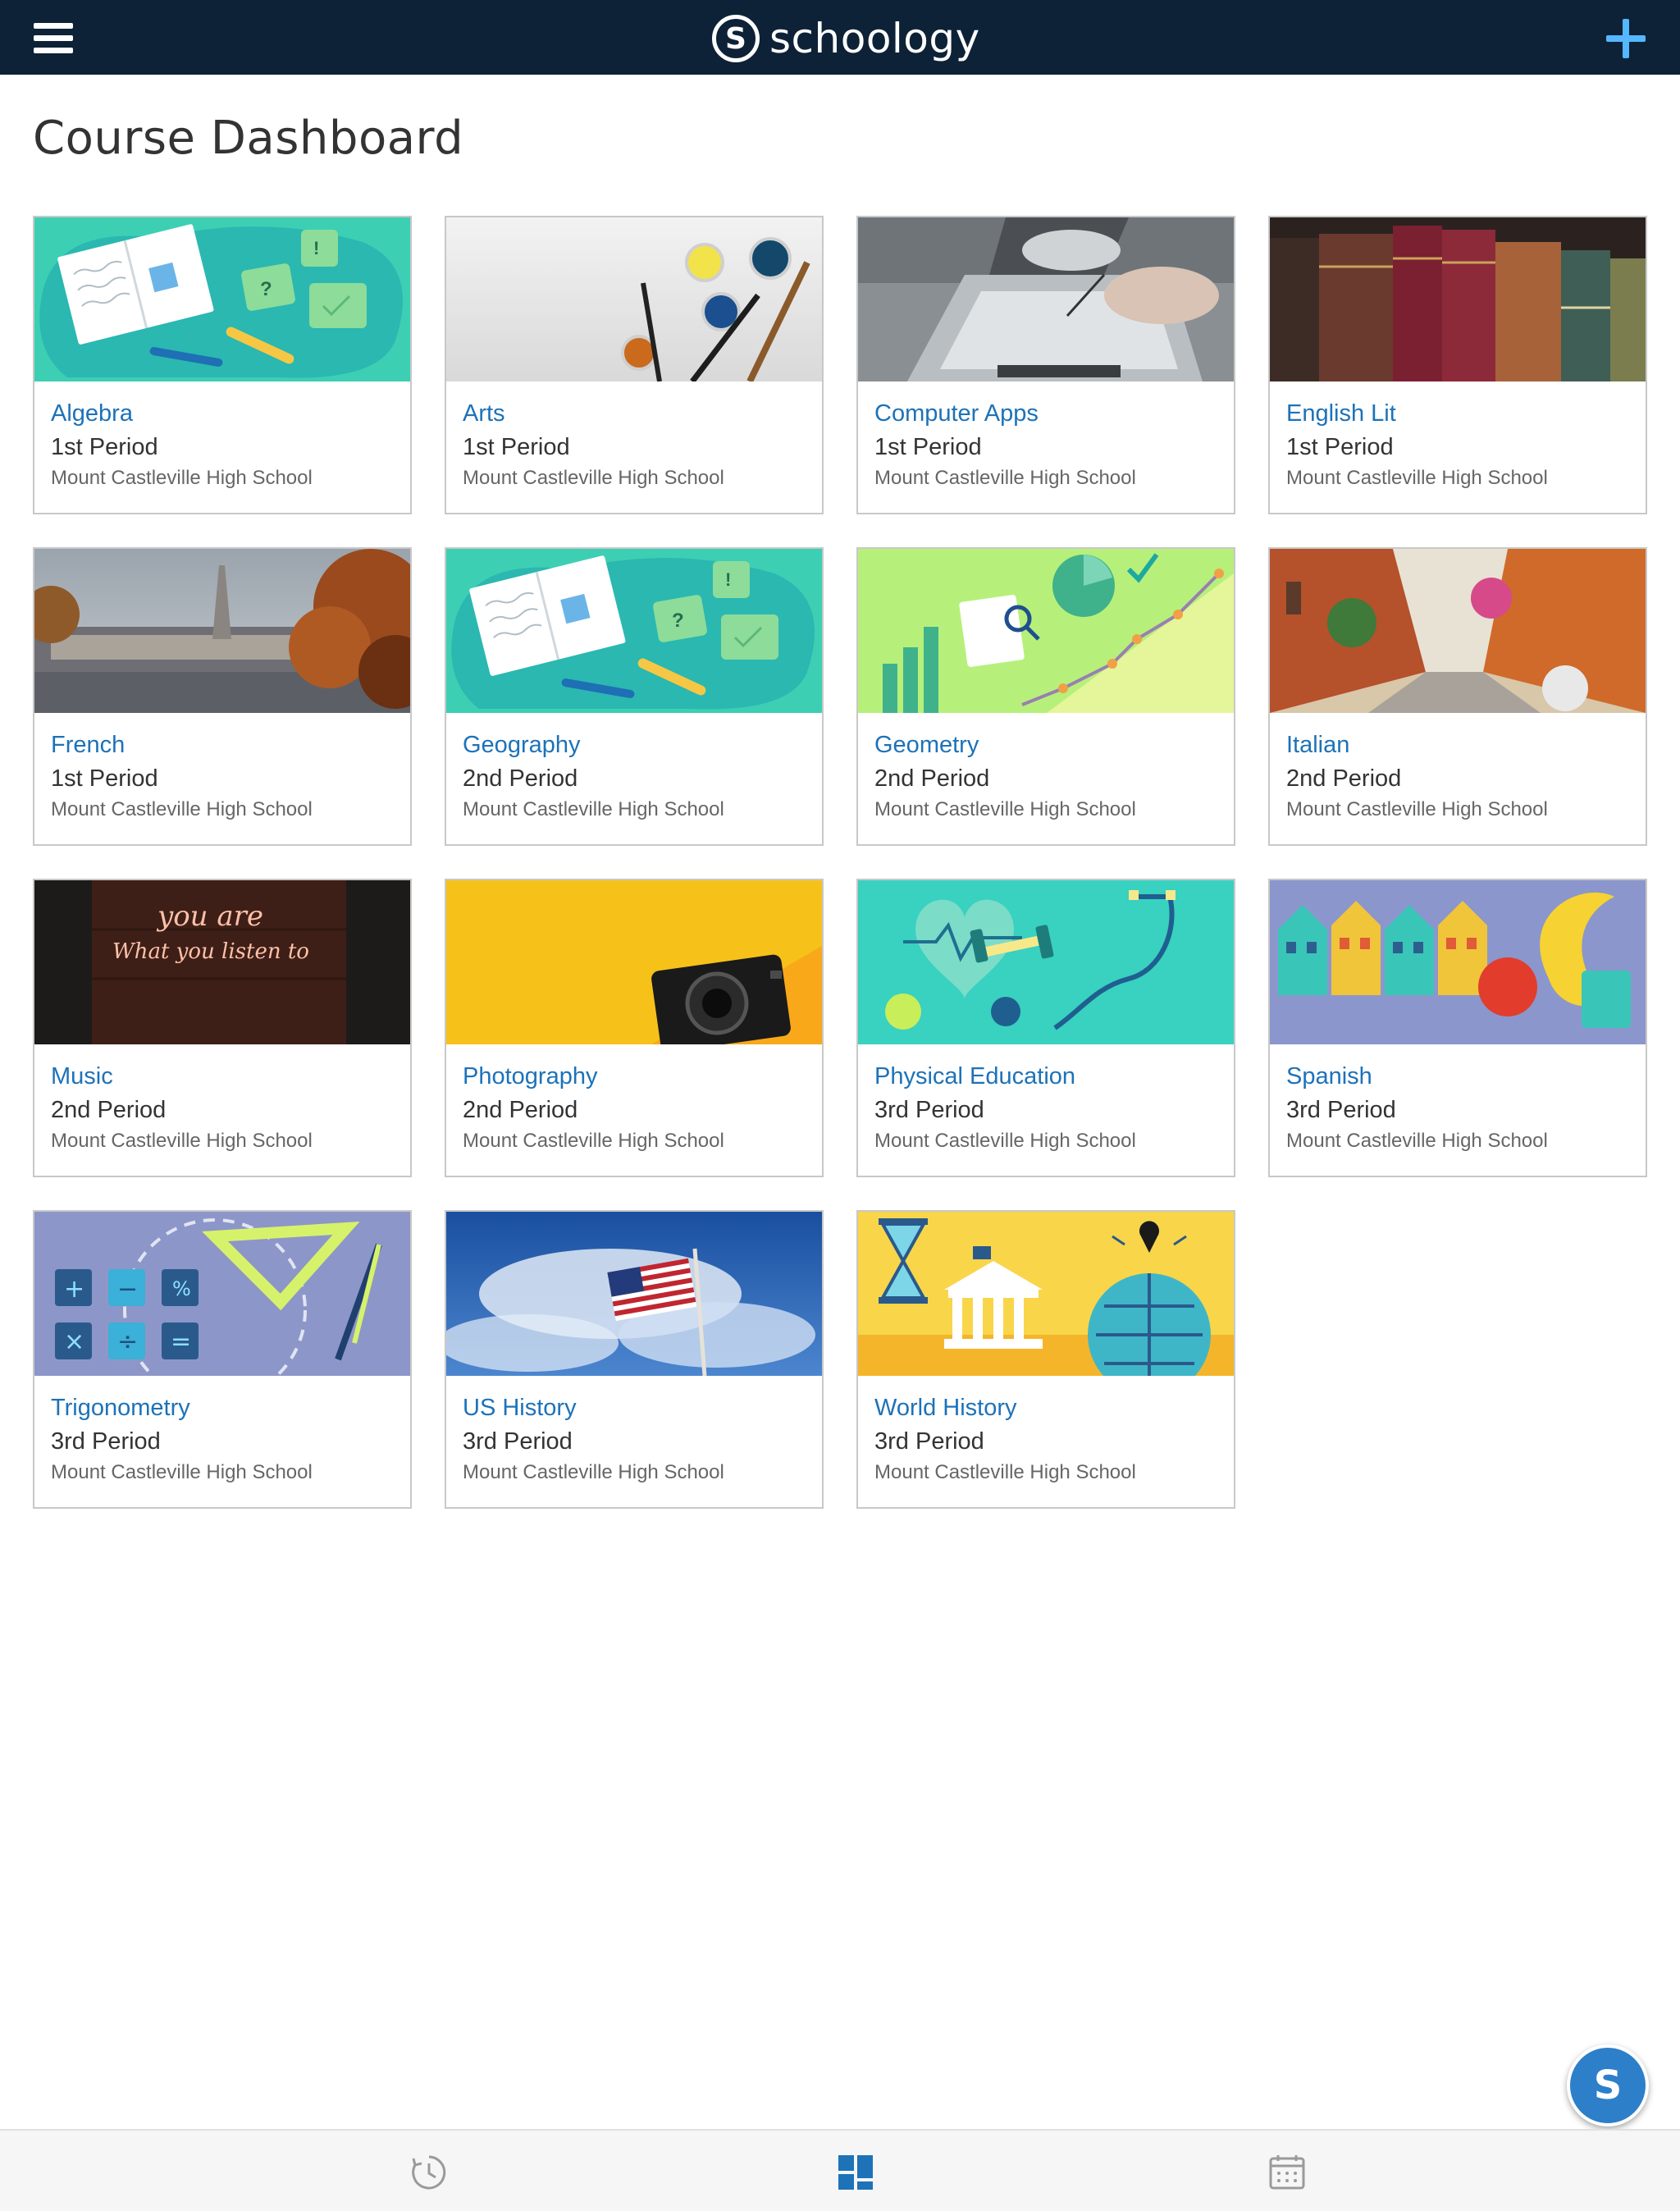 This screenshot has height=2211, width=1680. Describe the element at coordinates (1047, 745) in the screenshot. I see `course-name: Geometry` at that location.